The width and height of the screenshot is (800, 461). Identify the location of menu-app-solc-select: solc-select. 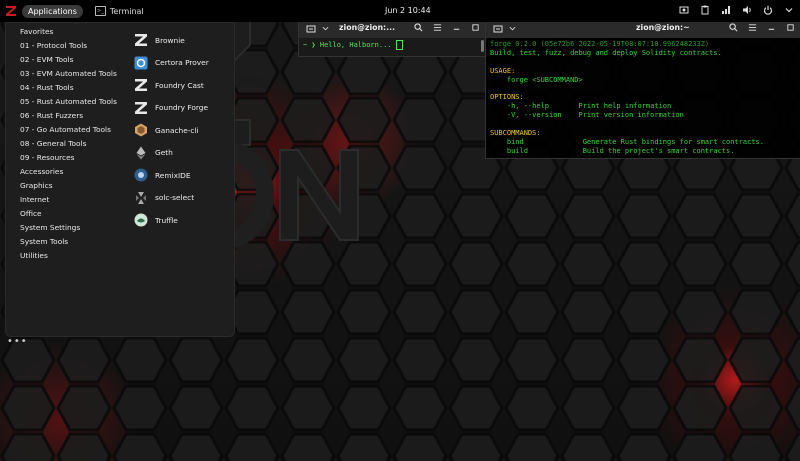
(184, 198).